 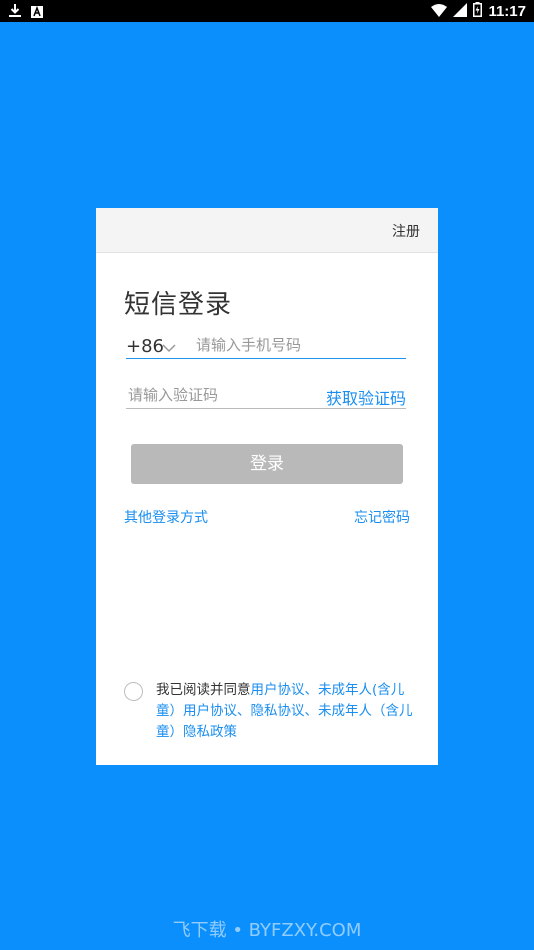 I want to click on status-bar: 11:17, so click(x=267, y=11).